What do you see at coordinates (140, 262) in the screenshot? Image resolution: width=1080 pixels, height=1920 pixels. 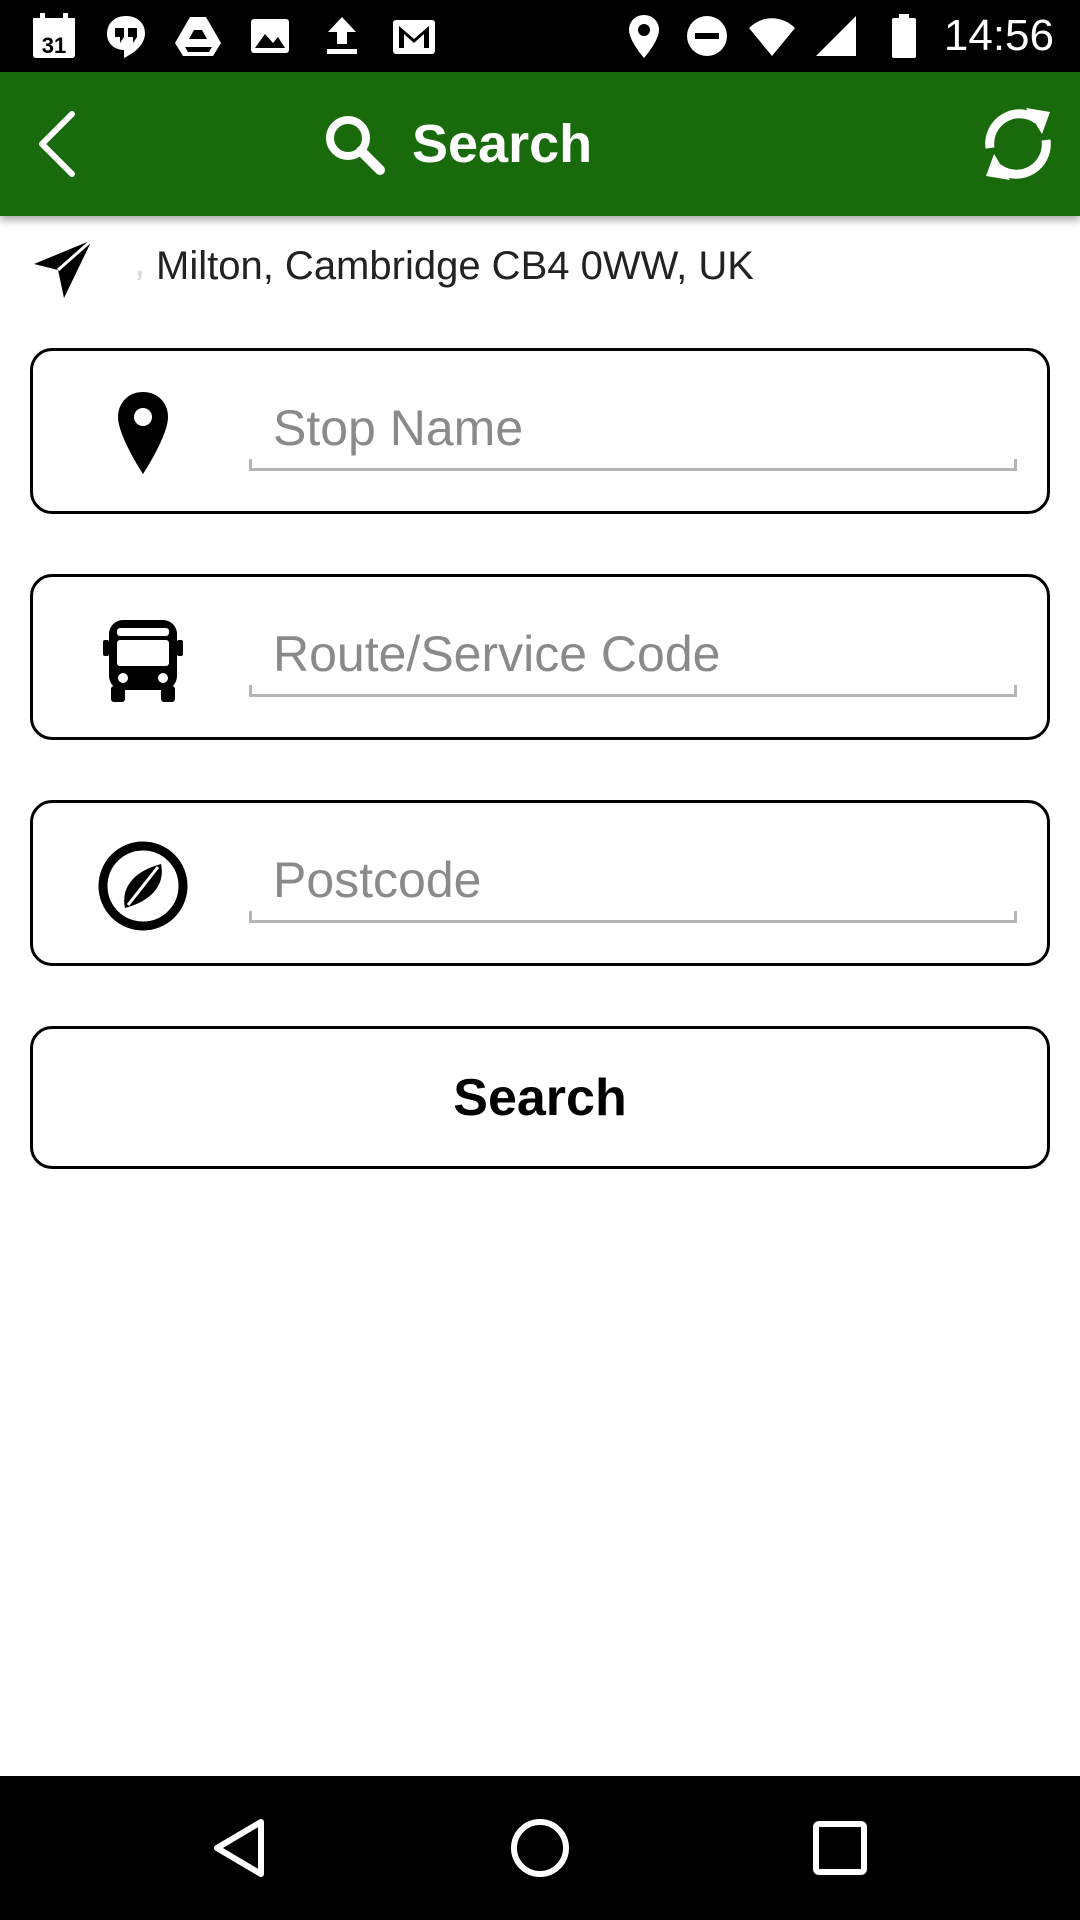 I see `location-prefix: ,` at bounding box center [140, 262].